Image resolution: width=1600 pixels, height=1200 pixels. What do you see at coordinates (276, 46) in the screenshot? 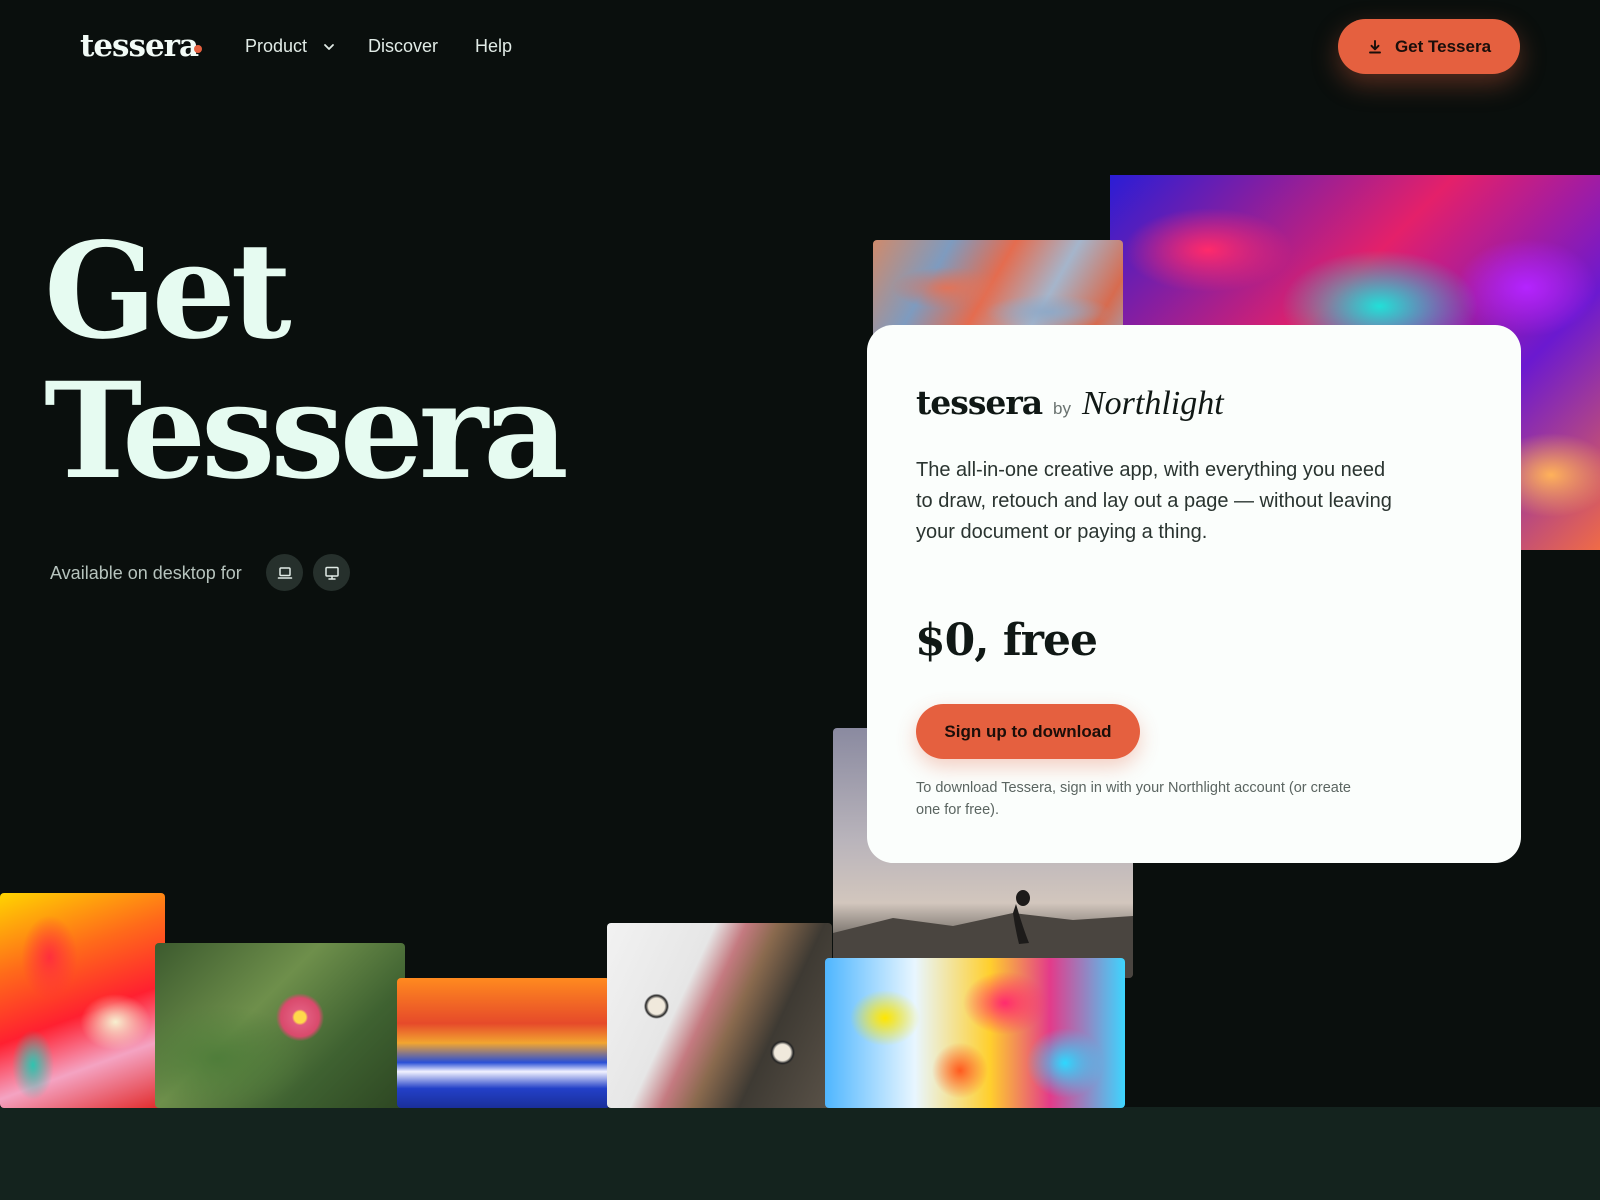
I see `nav-product: Product` at bounding box center [276, 46].